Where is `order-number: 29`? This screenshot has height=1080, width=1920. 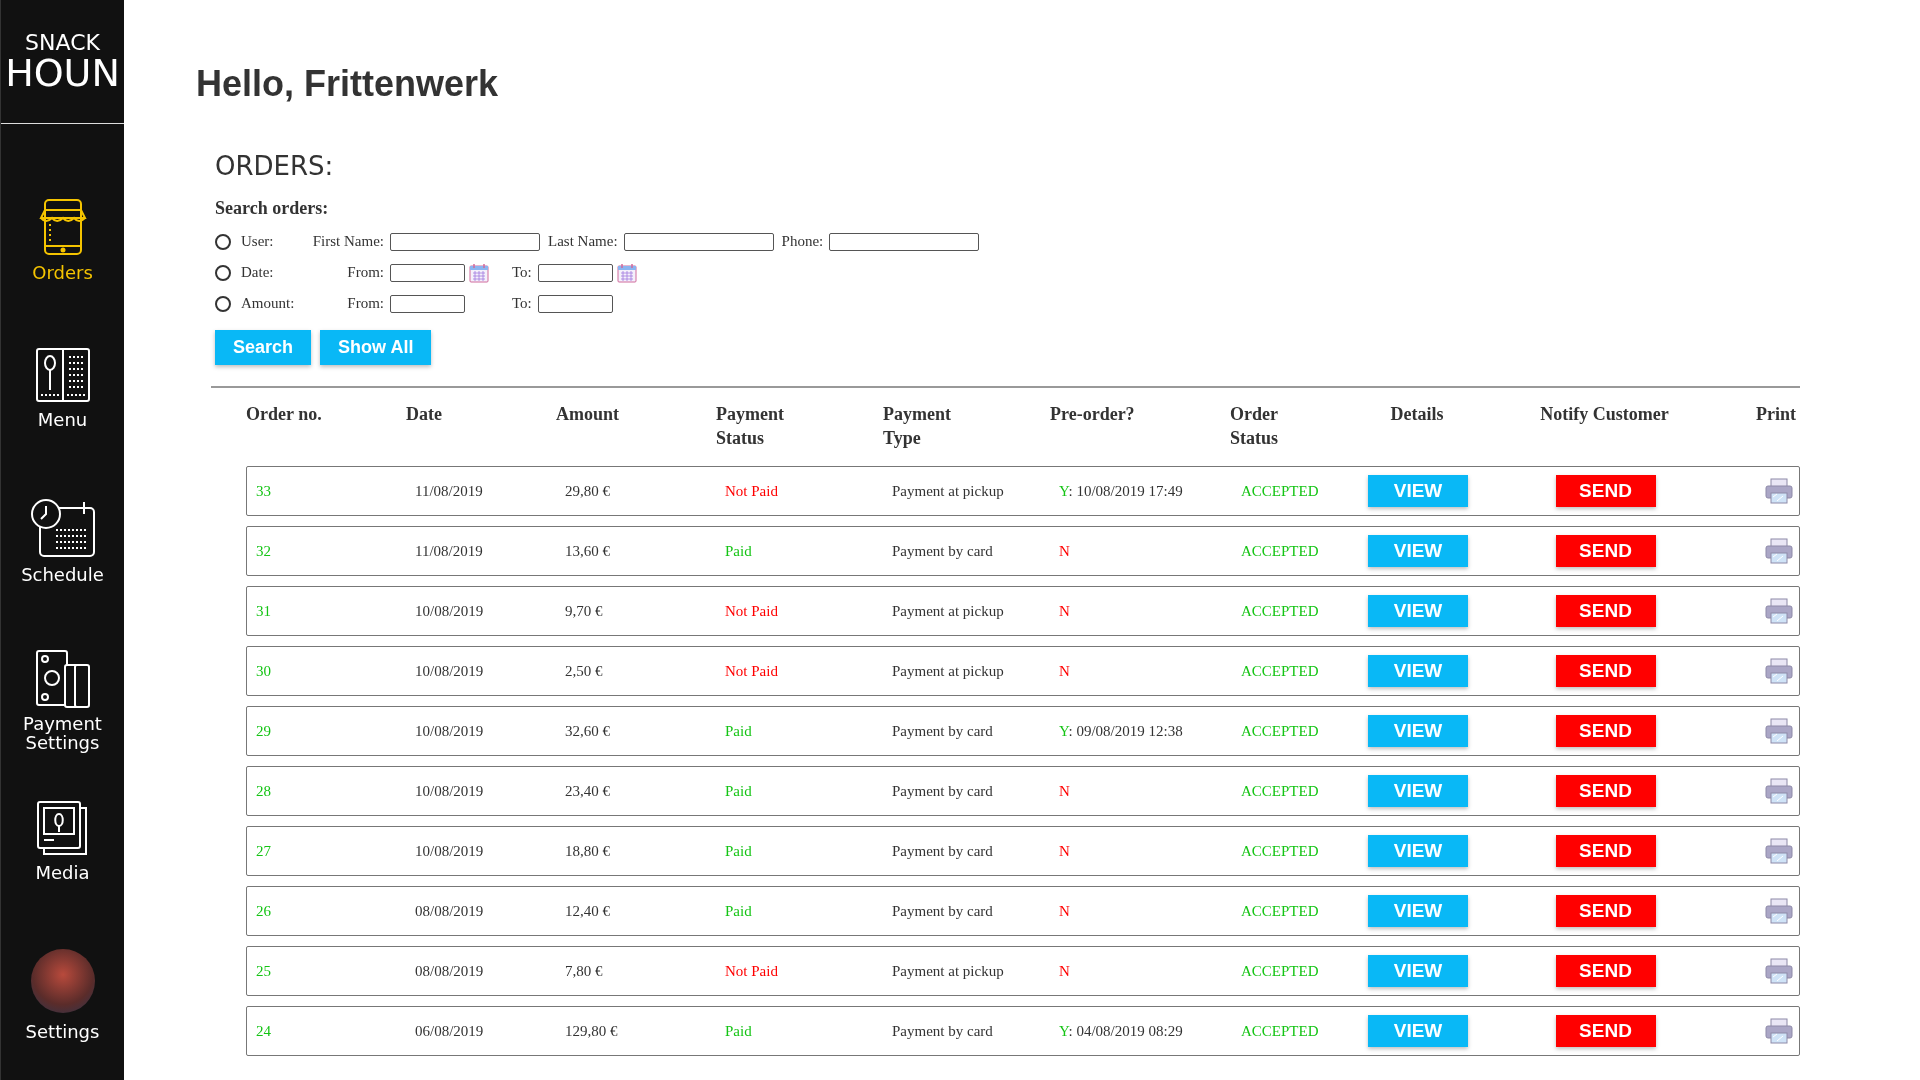
order-number: 29 is located at coordinates (263, 731).